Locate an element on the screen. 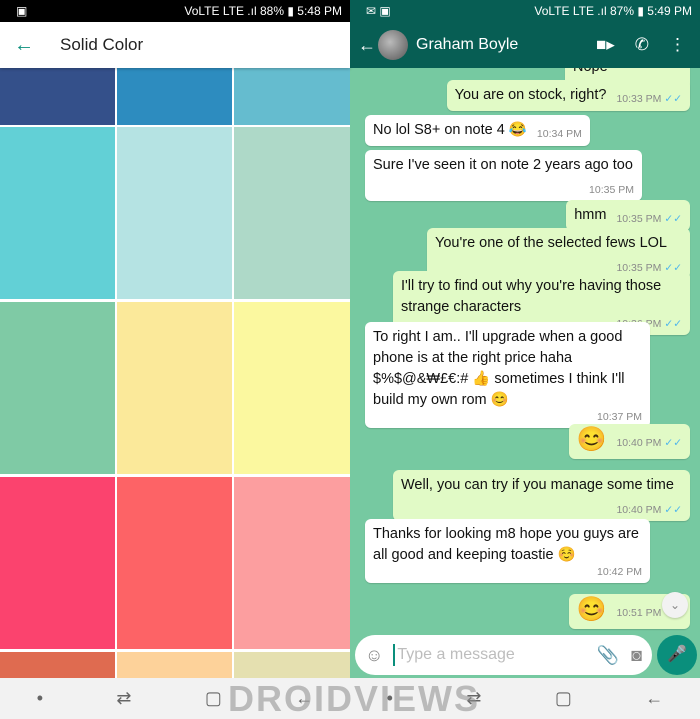 The height and width of the screenshot is (719, 700). message-timestamp: 10:33 PM✓✓ is located at coordinates (649, 99).